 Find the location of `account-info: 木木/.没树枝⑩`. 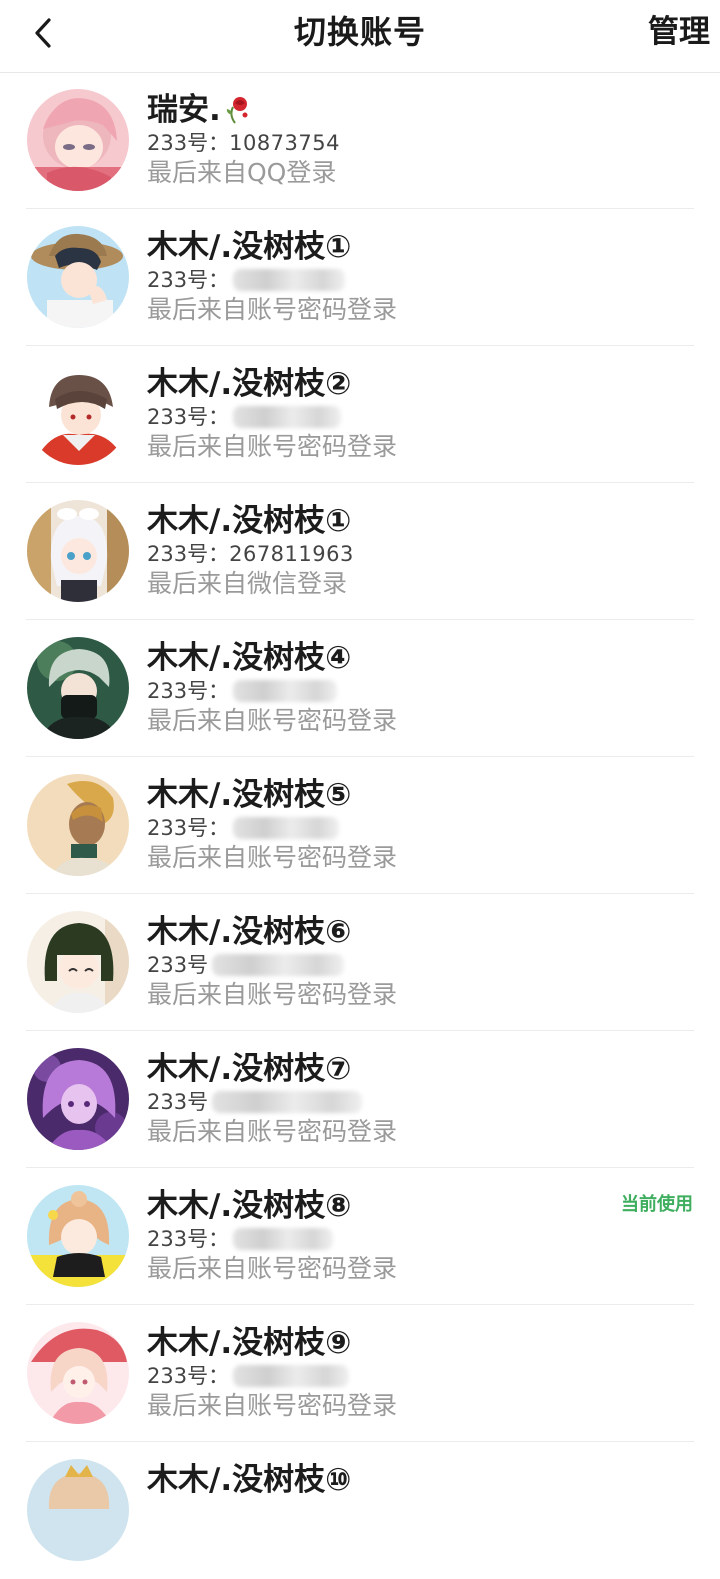

account-info: 木木/.没树枝⑩ is located at coordinates (249, 1480).